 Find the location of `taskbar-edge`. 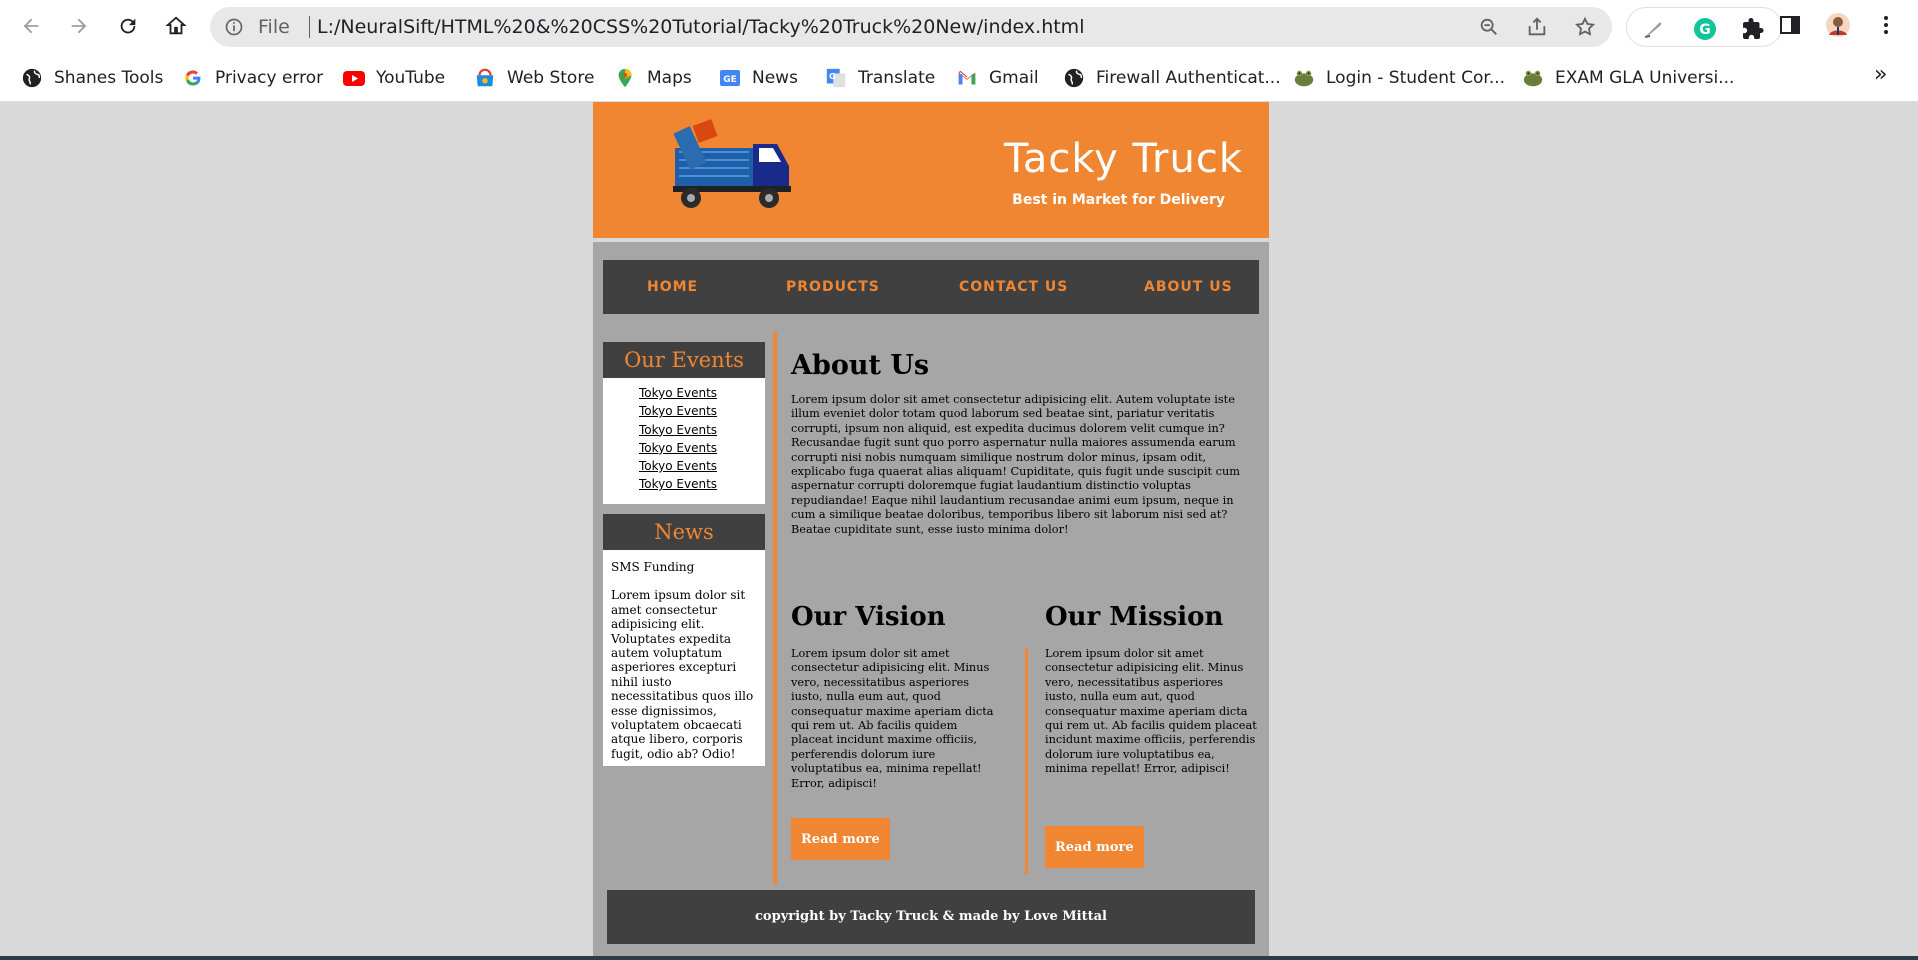

taskbar-edge is located at coordinates (959, 958).